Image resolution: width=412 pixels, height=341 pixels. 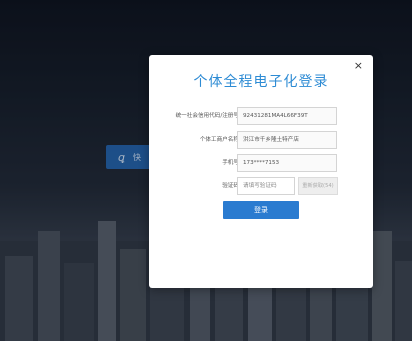 I want to click on resend-code-button: 重新获取(54), so click(x=318, y=186).